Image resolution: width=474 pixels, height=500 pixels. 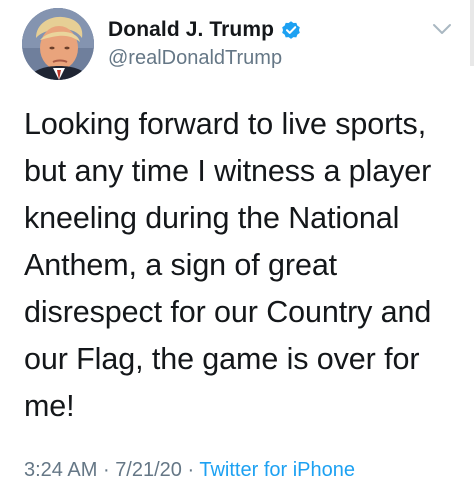 I want to click on profile-photo-icon, so click(x=58, y=44).